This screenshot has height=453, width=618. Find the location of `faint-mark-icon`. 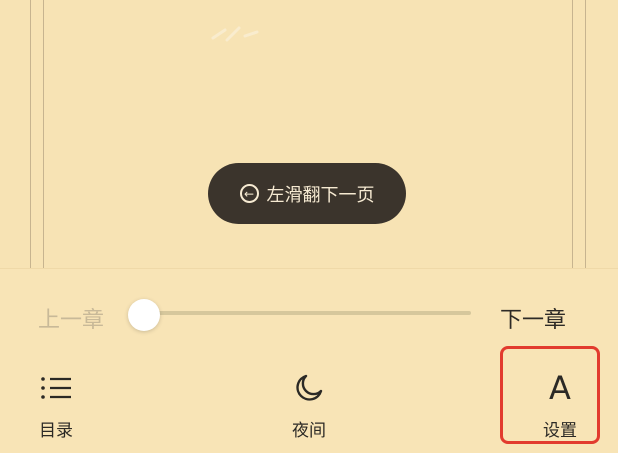

faint-mark-icon is located at coordinates (235, 34).